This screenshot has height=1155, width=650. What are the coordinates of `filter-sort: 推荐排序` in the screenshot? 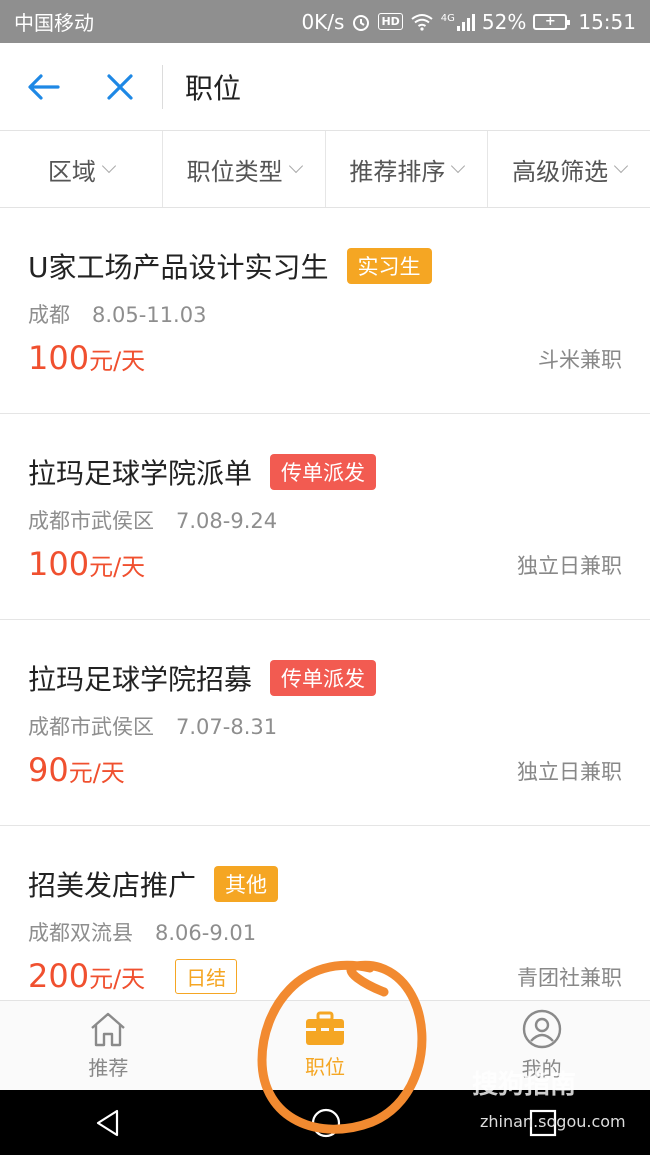 It's located at (407, 169).